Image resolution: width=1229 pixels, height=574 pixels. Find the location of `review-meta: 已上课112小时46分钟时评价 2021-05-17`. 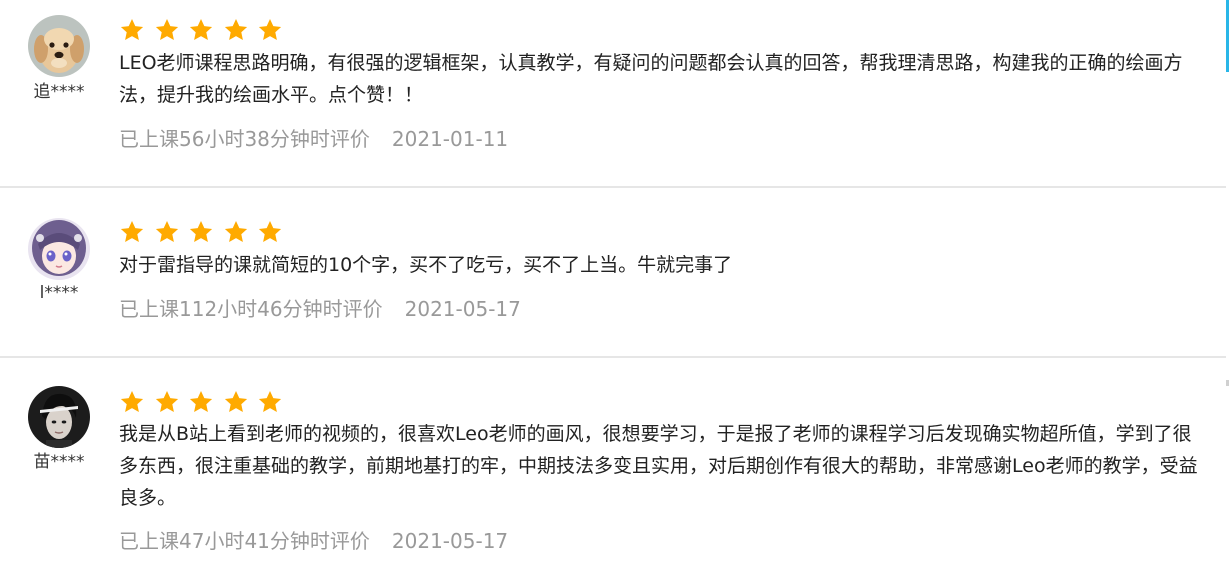

review-meta: 已上课112小时46分钟时评价 2021-05-17 is located at coordinates (320, 309).